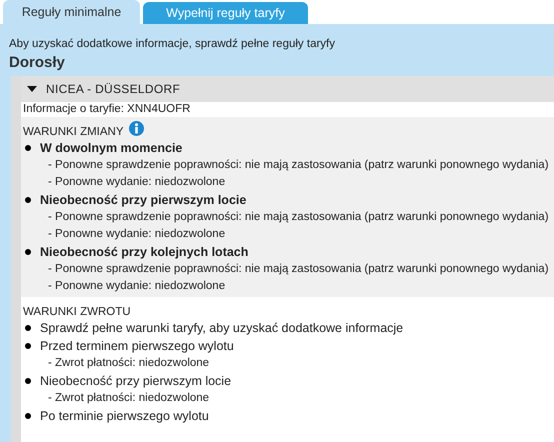 The width and height of the screenshot is (554, 442). I want to click on rule-item: Sprawdź pełne warunki taryfy, aby uzyskać dodatkowe informacje, so click(222, 328).